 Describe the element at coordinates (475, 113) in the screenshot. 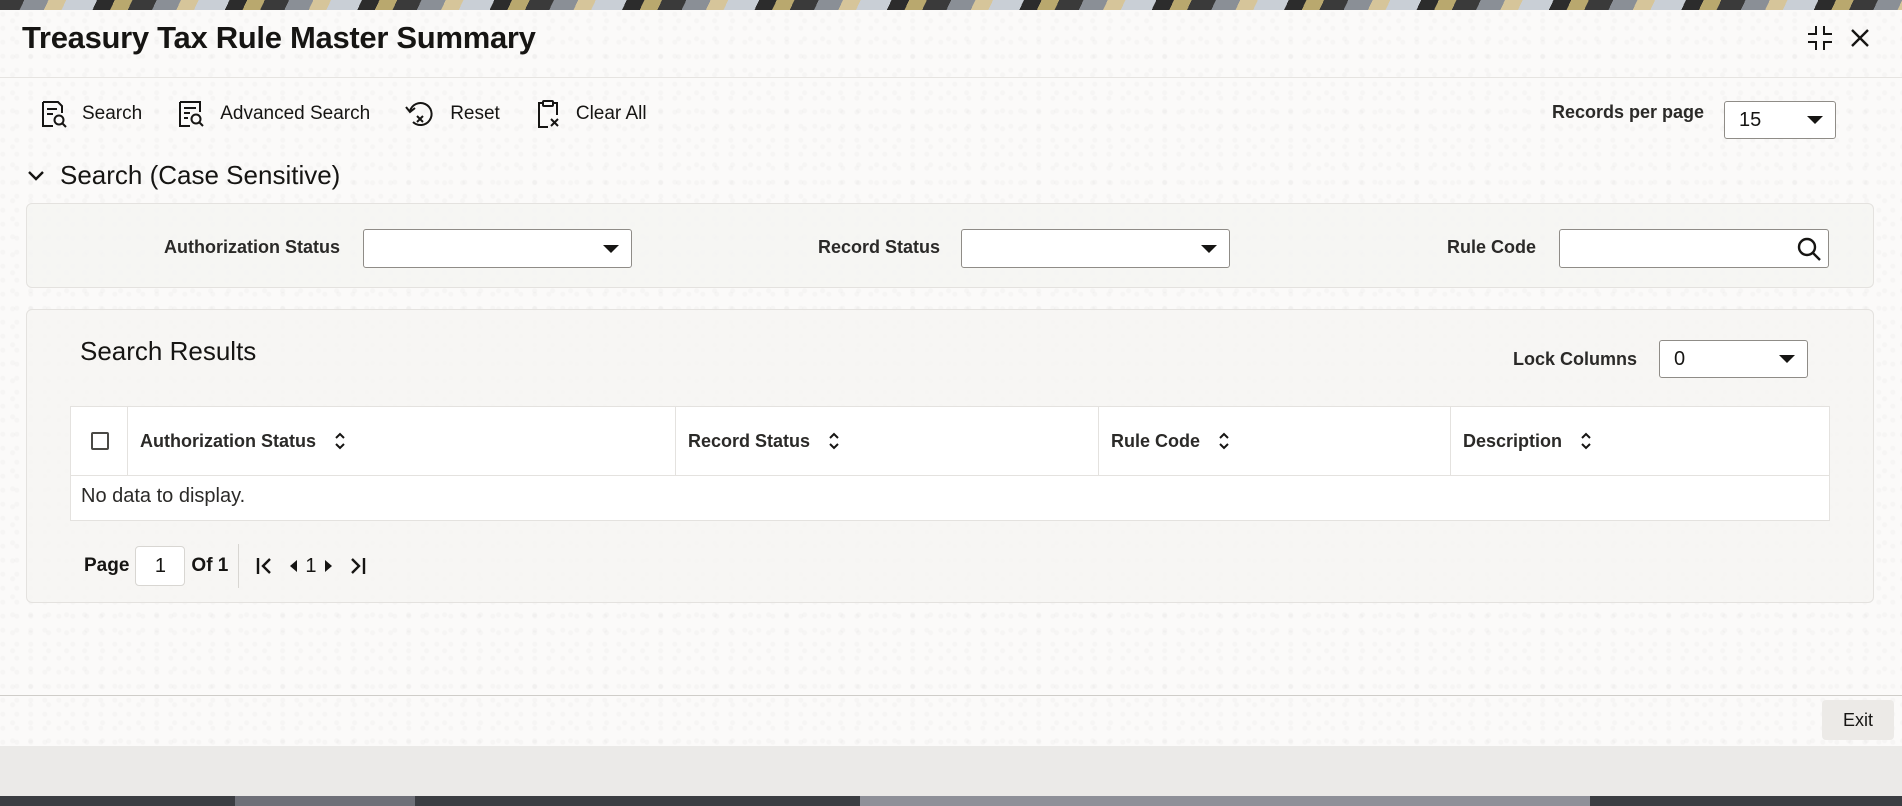

I see `reset-label: Reset` at that location.